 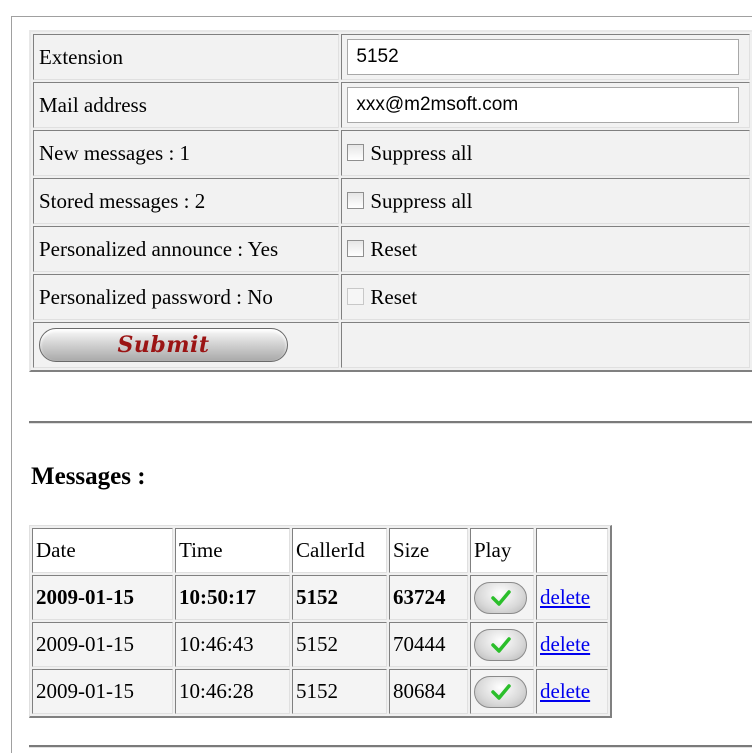 What do you see at coordinates (390, 422) in the screenshot?
I see `divider-top` at bounding box center [390, 422].